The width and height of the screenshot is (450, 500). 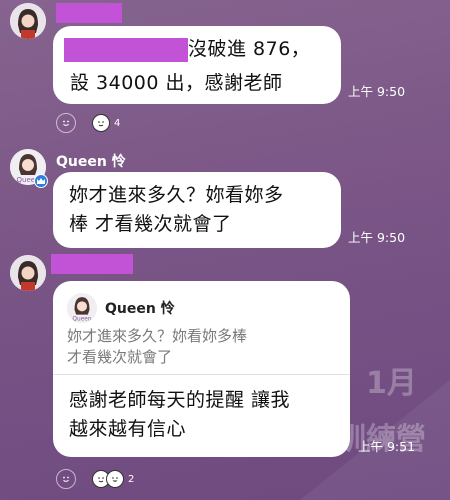 What do you see at coordinates (176, 83) in the screenshot?
I see `message-text: 設 34000 出，感謝老師` at bounding box center [176, 83].